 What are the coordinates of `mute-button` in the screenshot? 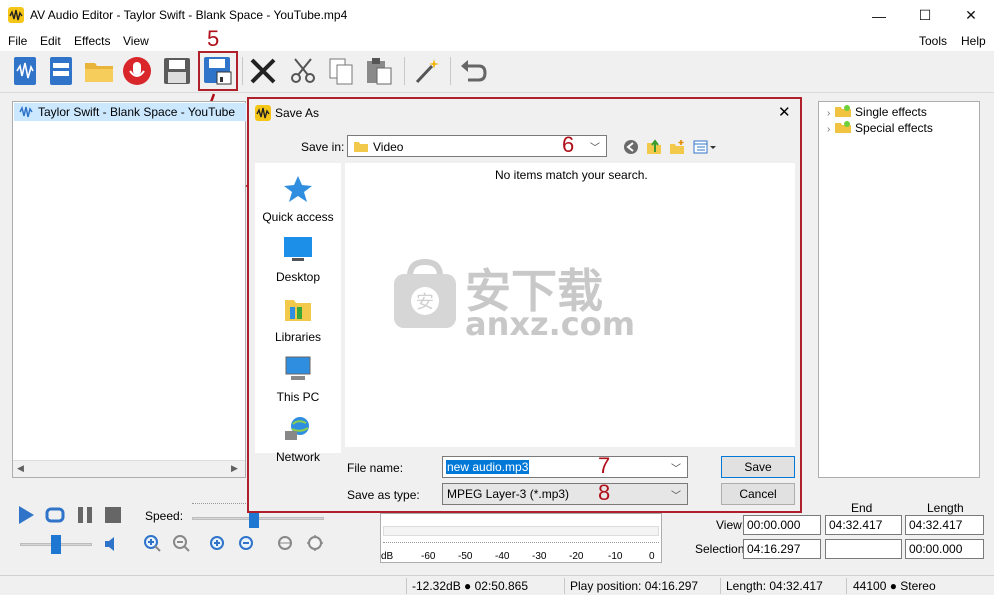 It's located at (112, 544).